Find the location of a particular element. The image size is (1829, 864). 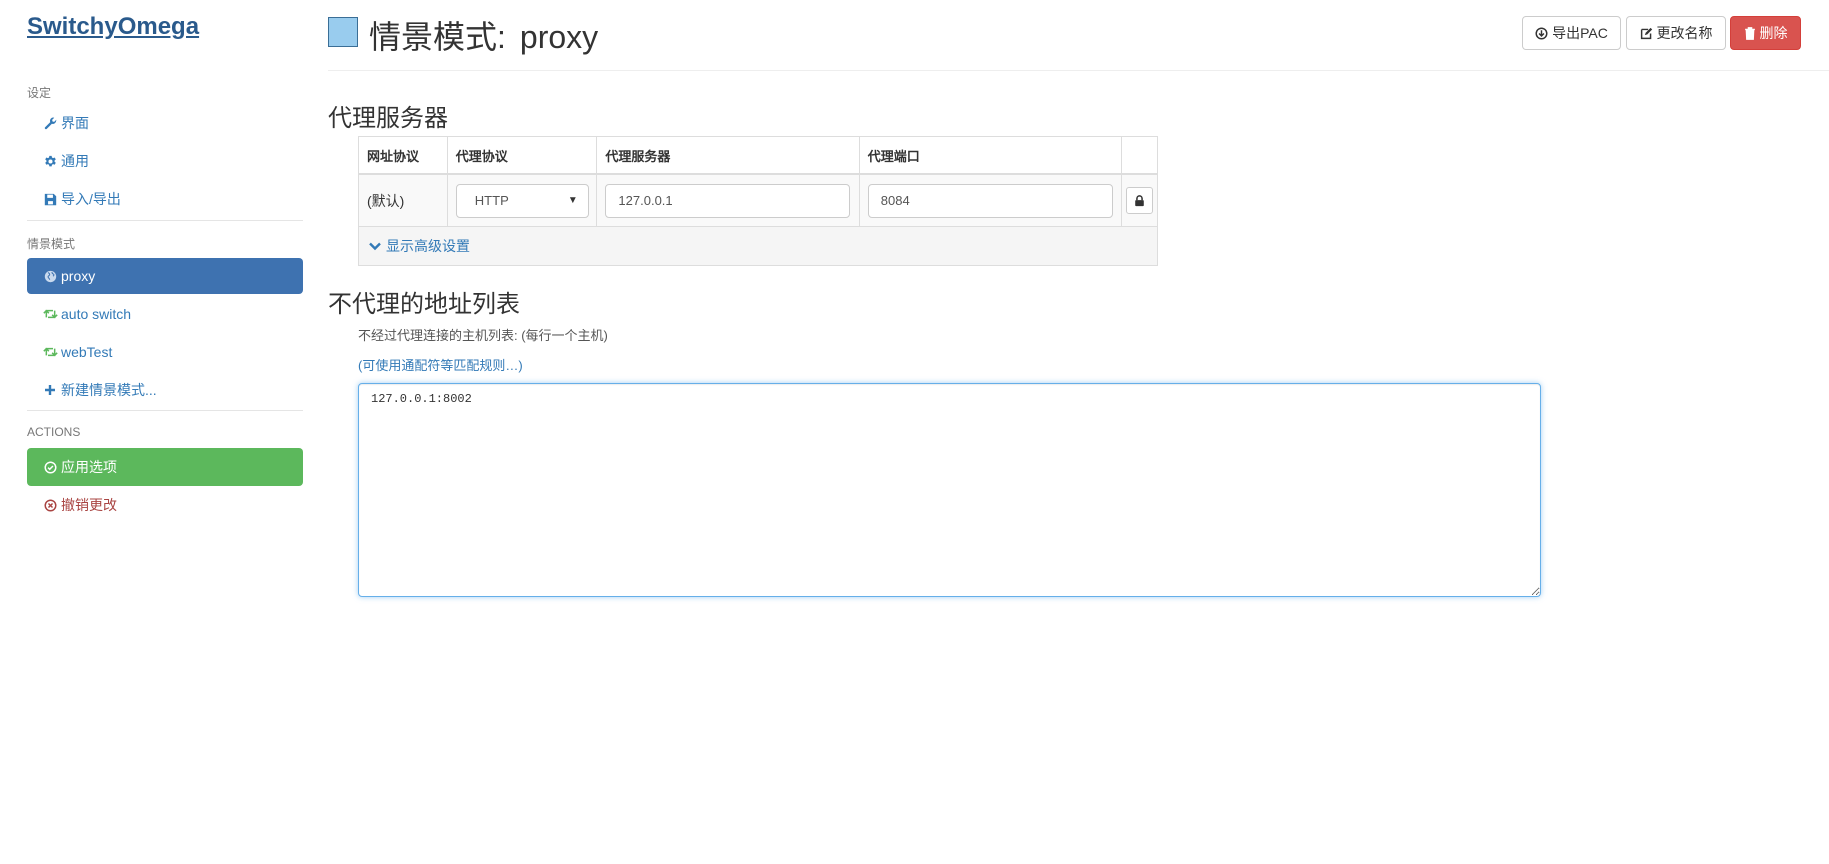

protocol-select: HTTP ▼ is located at coordinates (522, 200).